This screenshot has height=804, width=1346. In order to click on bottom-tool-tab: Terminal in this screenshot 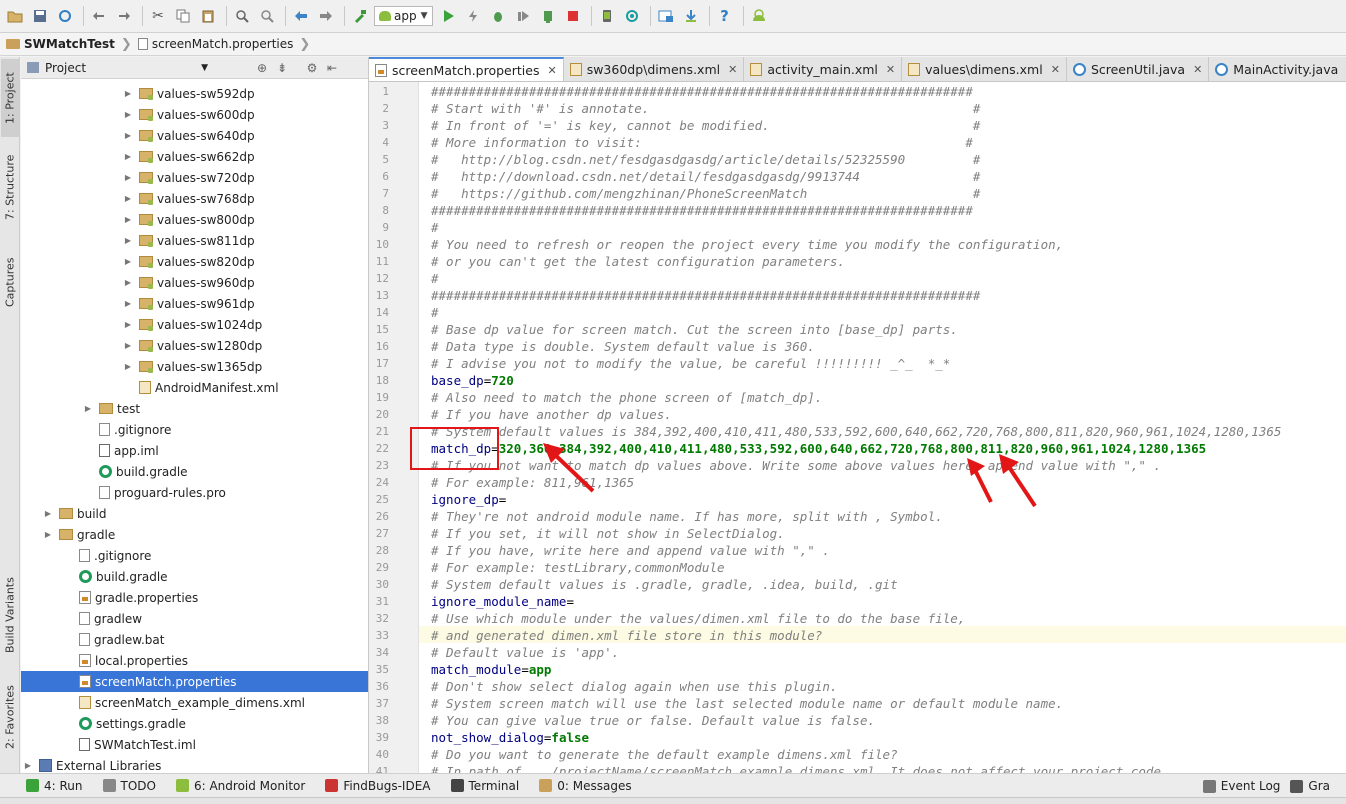, I will do `click(484, 786)`.